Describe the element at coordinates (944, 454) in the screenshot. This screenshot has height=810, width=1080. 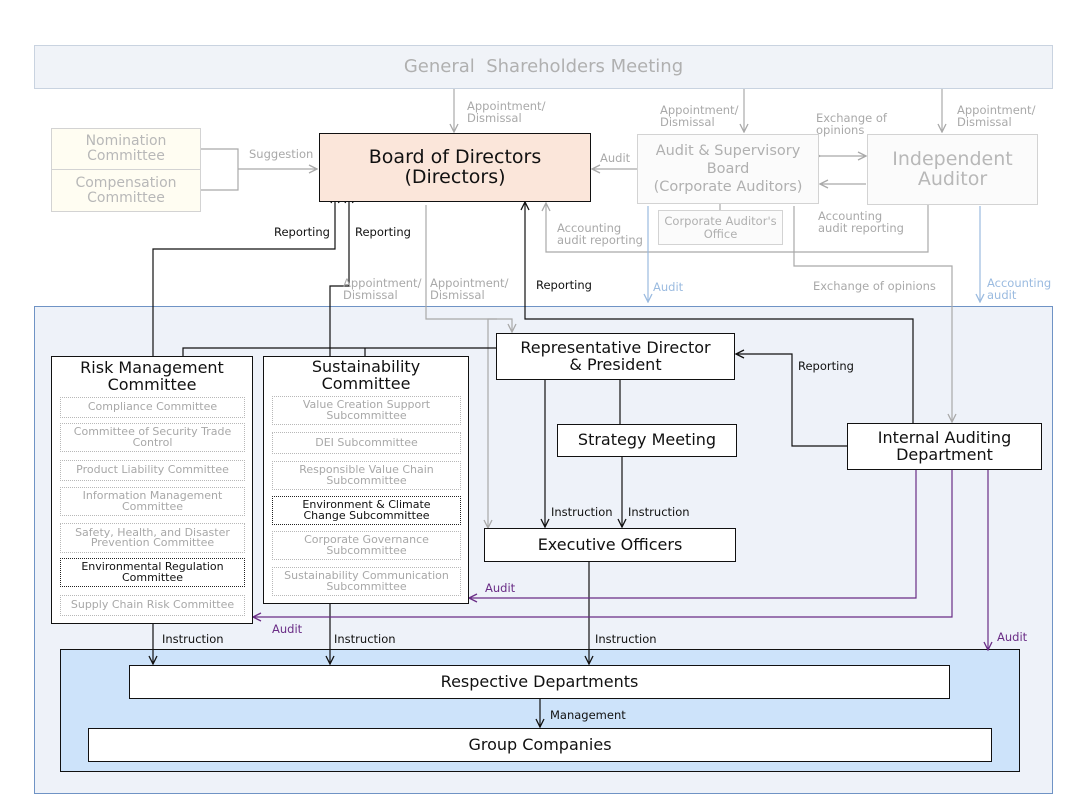
I see `internal-auditing-department-label: Department` at that location.